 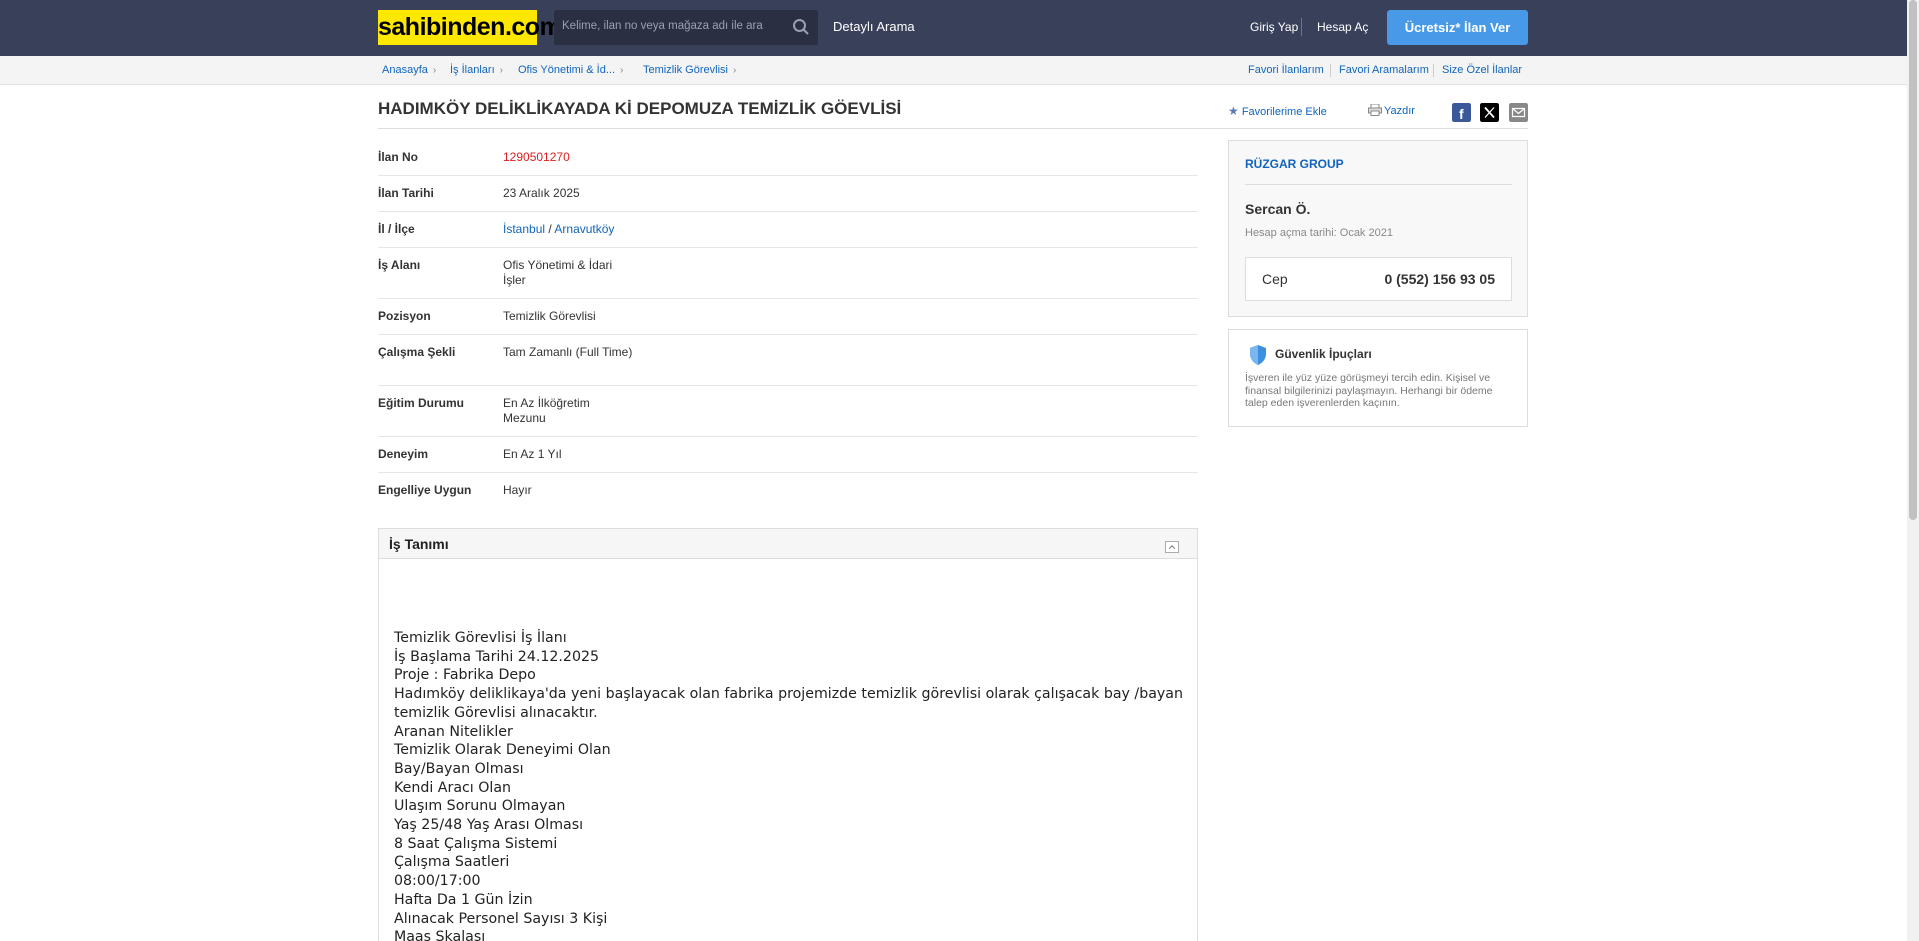 I want to click on search-input: Kelime, ilan no veya mağaza adı ile ara, so click(x=686, y=27).